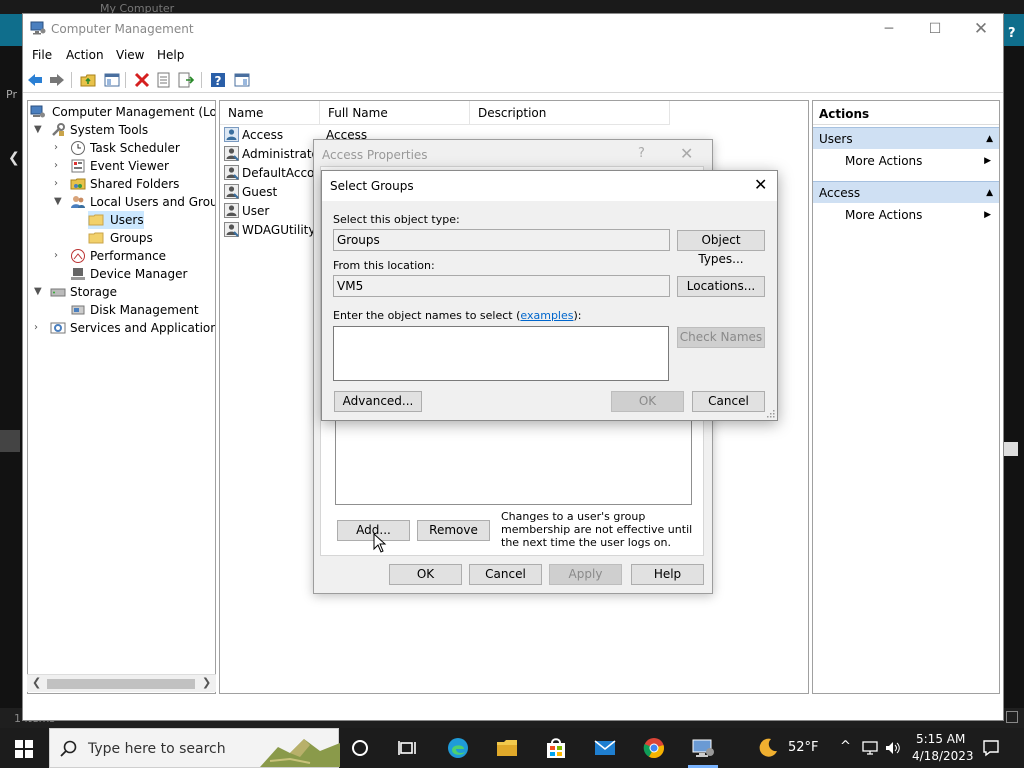 This screenshot has width=1024, height=768. I want to click on tree-label: Local Users and Groups, so click(152, 202).